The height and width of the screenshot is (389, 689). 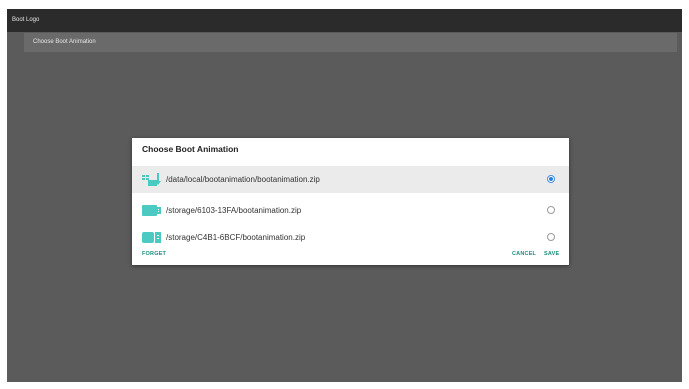 What do you see at coordinates (551, 254) in the screenshot?
I see `save-button: SAVE` at bounding box center [551, 254].